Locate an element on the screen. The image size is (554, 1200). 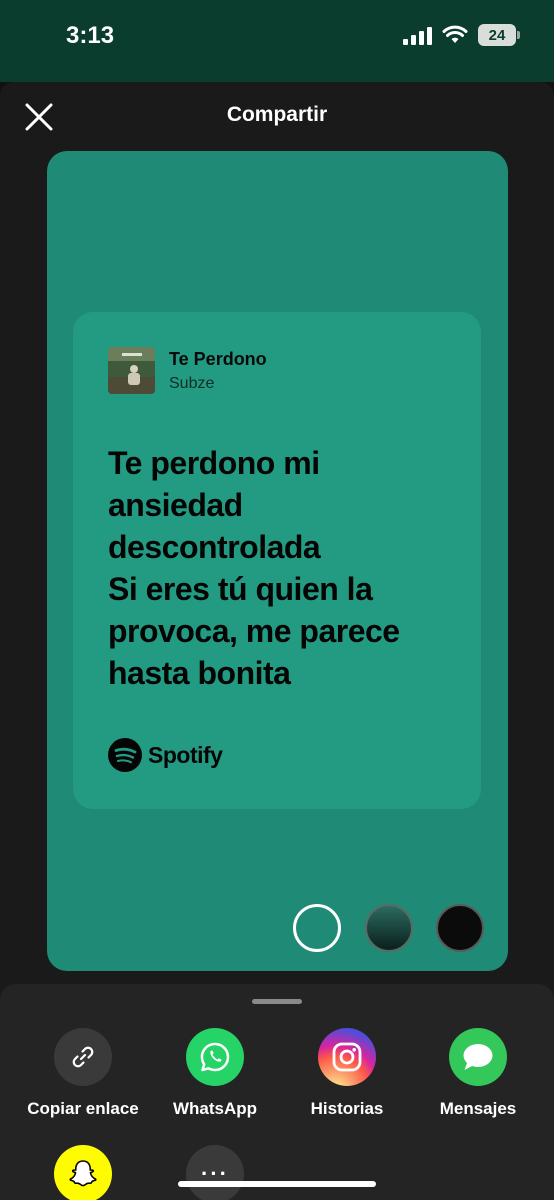
drag-handle is located at coordinates (277, 1001).